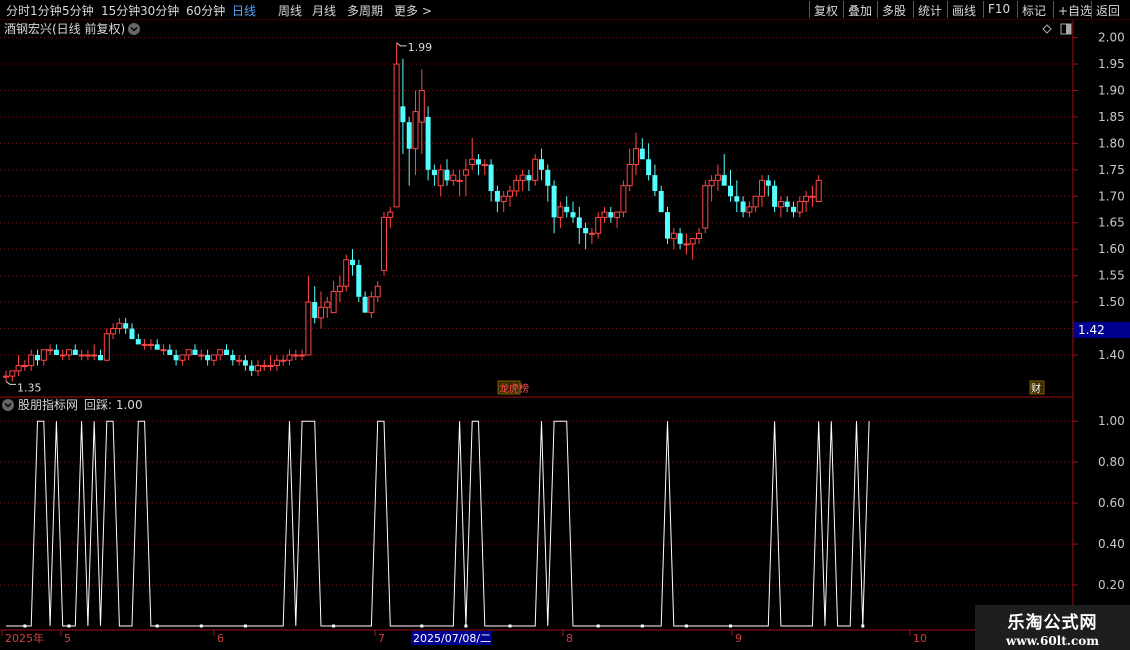 Image resolution: width=1130 pixels, height=650 pixels. Describe the element at coordinates (1111, 503) in the screenshot. I see `indicator-tick-label: 0.60` at that location.